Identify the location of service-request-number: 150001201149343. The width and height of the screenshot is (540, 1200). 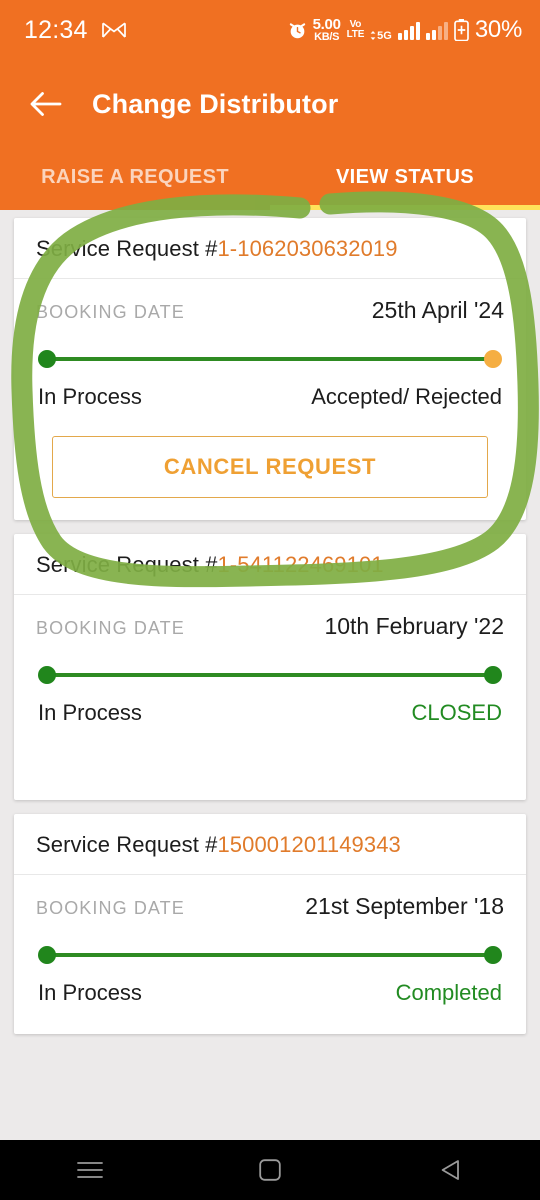
(309, 844).